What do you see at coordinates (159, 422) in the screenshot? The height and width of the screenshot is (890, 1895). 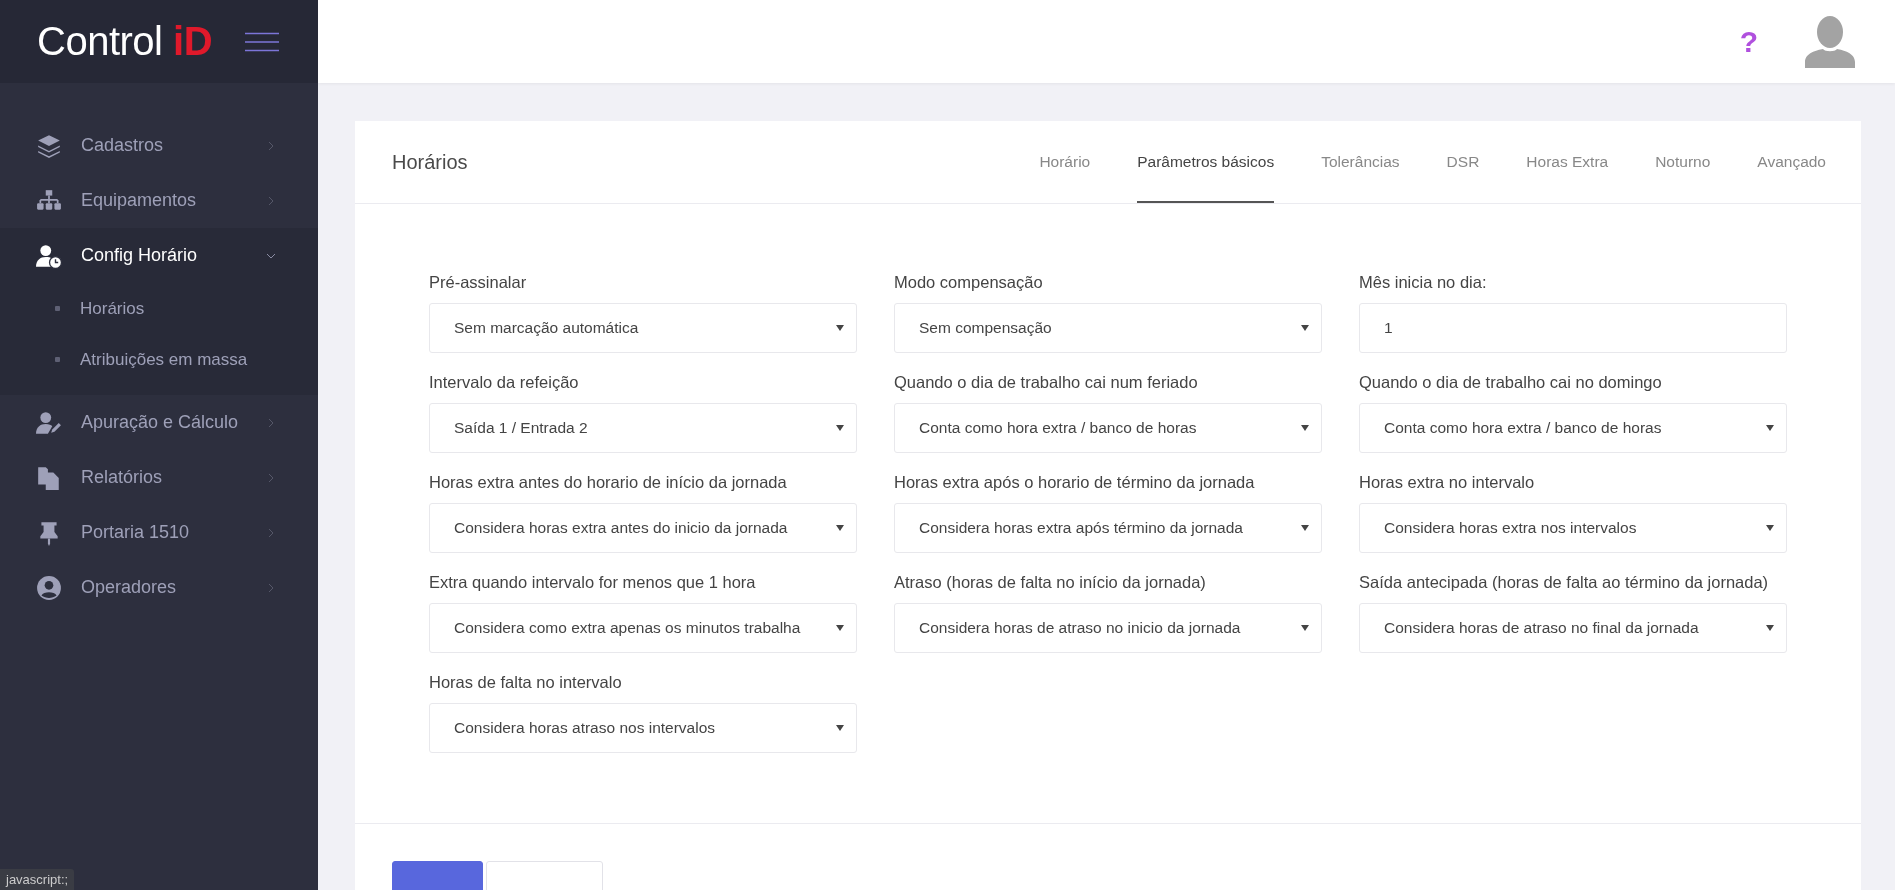 I see `sidebar-item: Apuração e Cálculo` at bounding box center [159, 422].